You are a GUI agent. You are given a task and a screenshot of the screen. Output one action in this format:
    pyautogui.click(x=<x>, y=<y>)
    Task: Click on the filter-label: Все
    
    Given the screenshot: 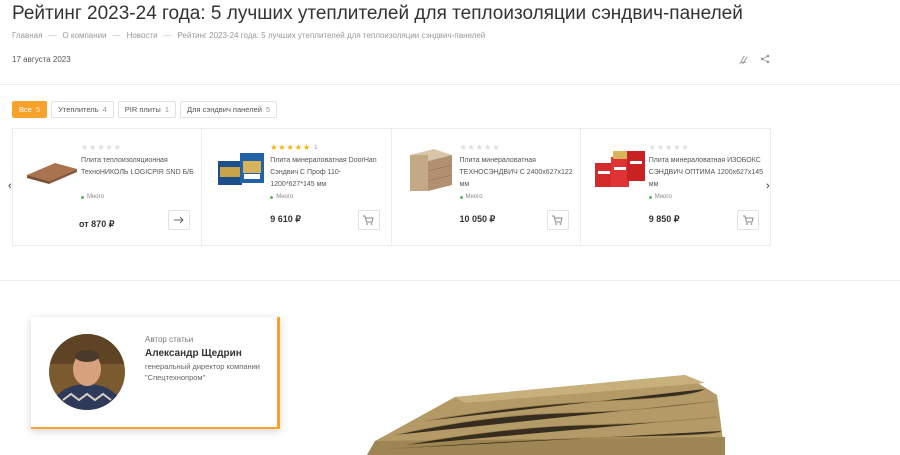 What is the action you would take?
    pyautogui.click(x=25, y=109)
    